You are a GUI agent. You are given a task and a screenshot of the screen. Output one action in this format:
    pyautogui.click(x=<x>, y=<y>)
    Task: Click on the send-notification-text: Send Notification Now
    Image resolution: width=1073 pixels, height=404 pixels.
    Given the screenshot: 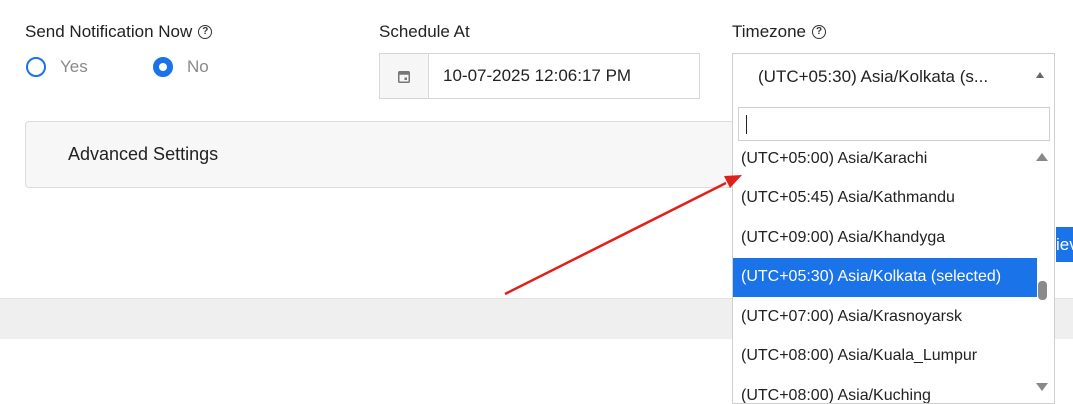 What is the action you would take?
    pyautogui.click(x=109, y=31)
    